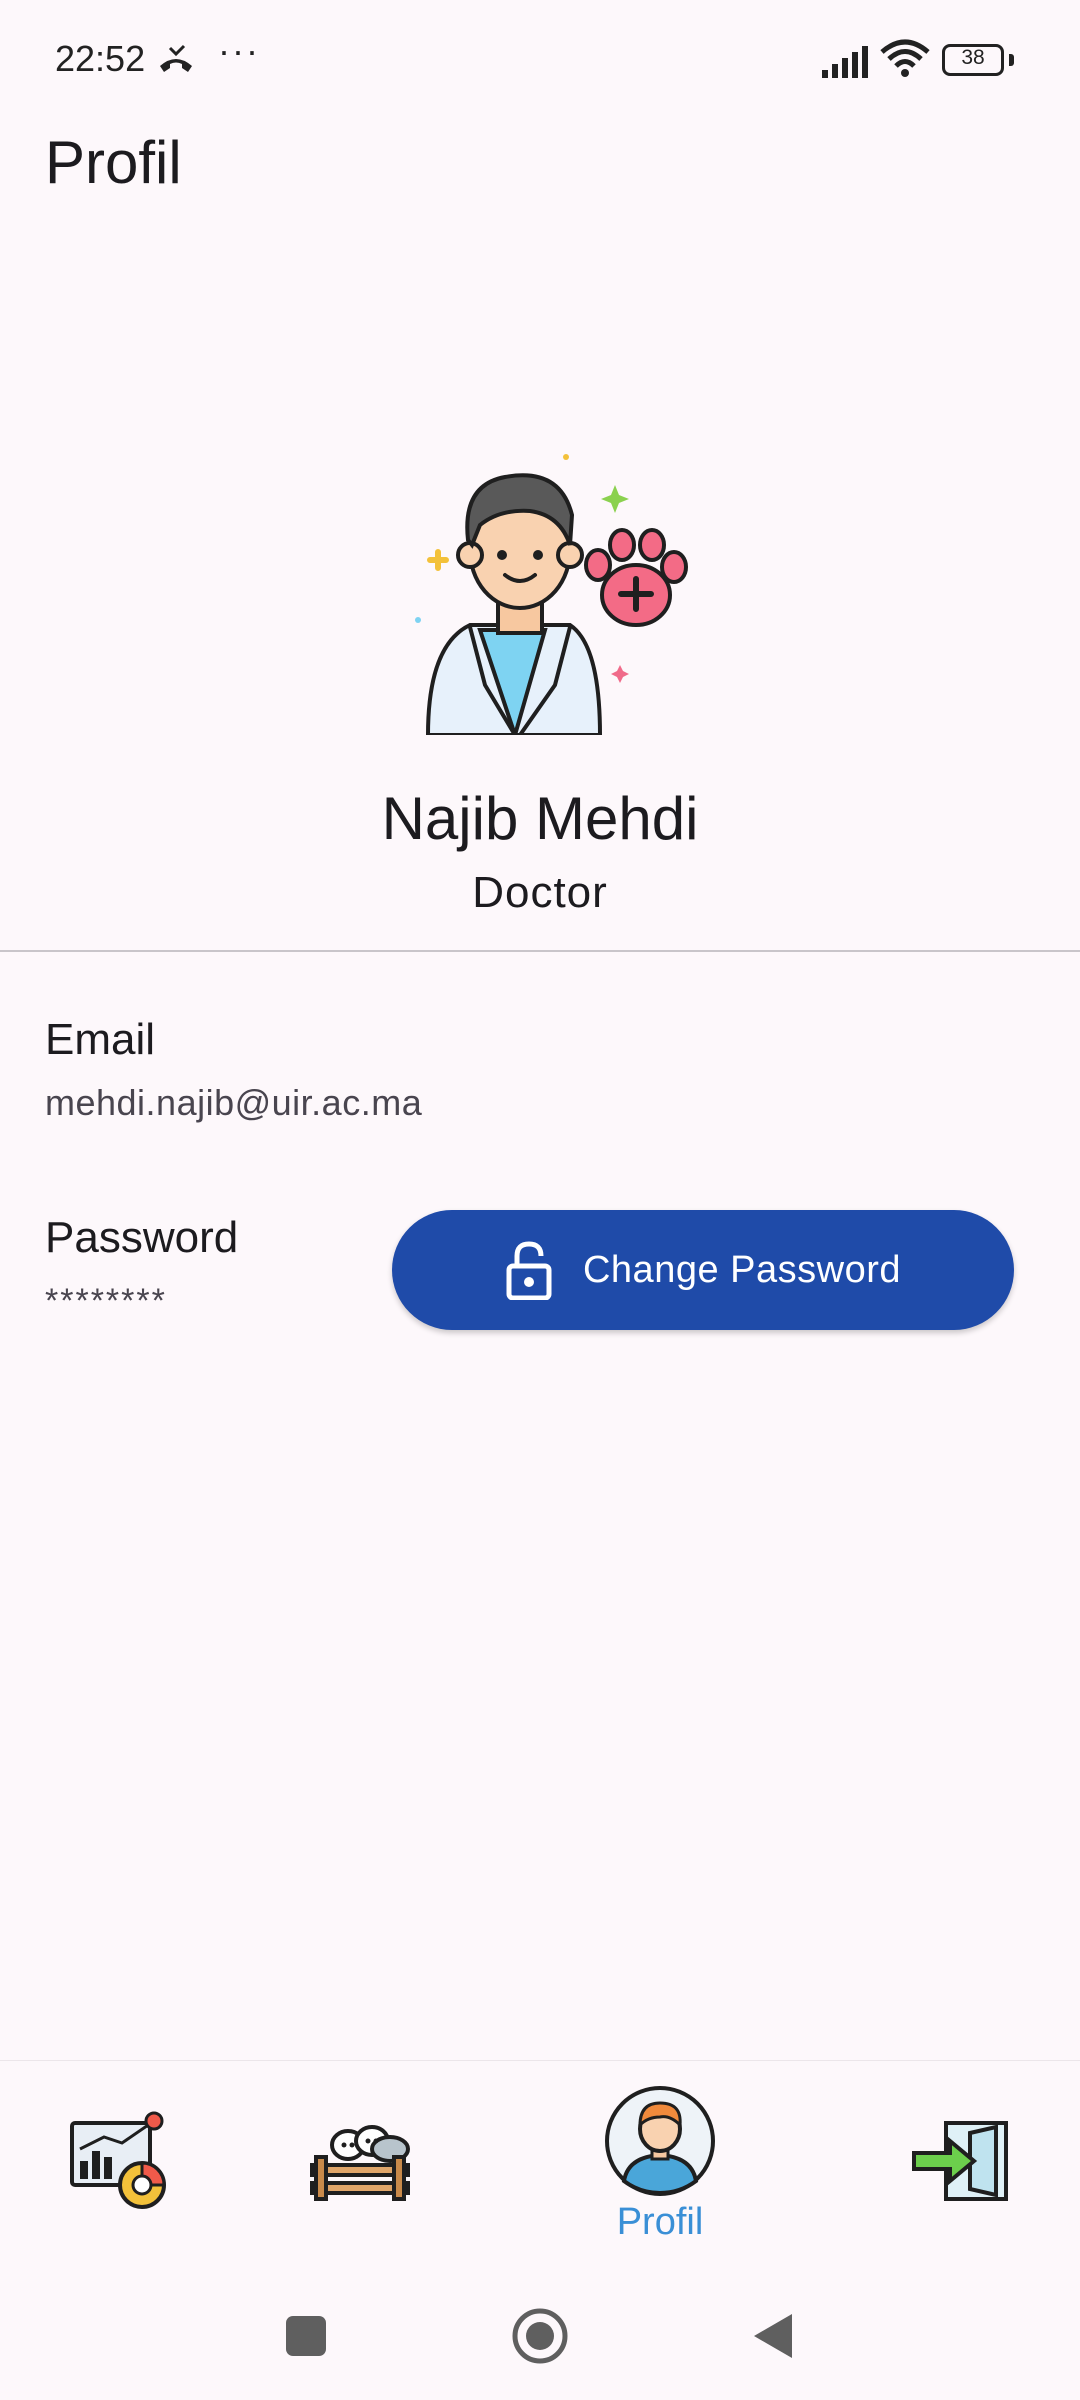  I want to click on change-password-label: Change Password, so click(741, 1269).